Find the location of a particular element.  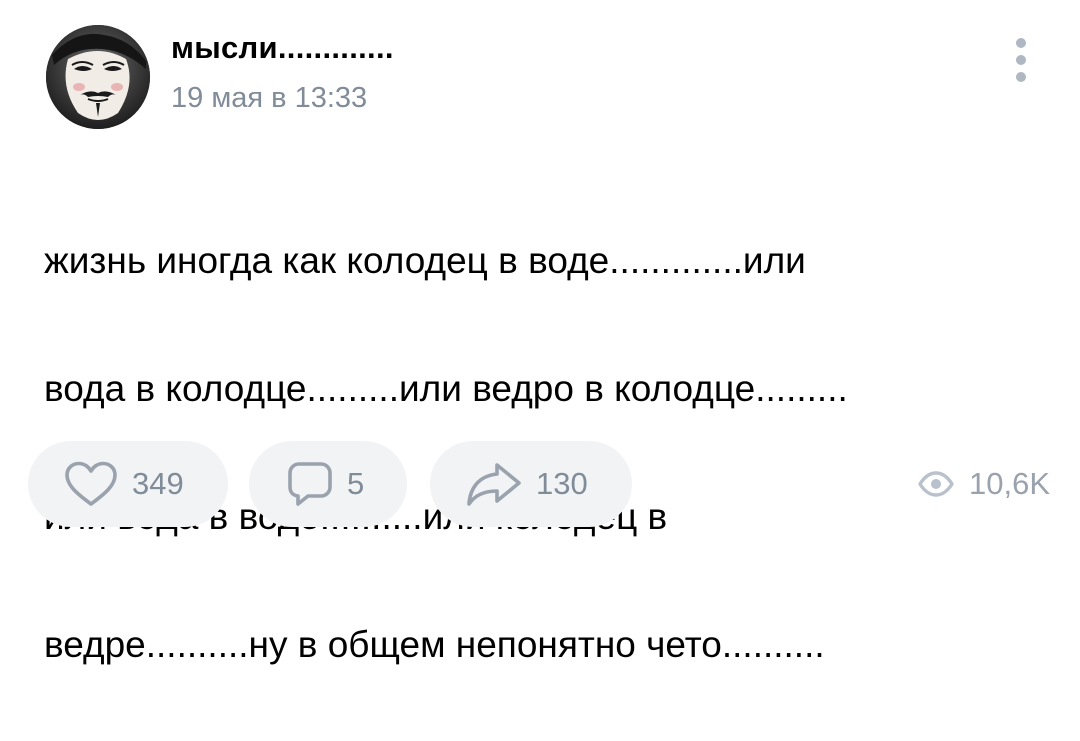

eye-icon is located at coordinates (936, 484).